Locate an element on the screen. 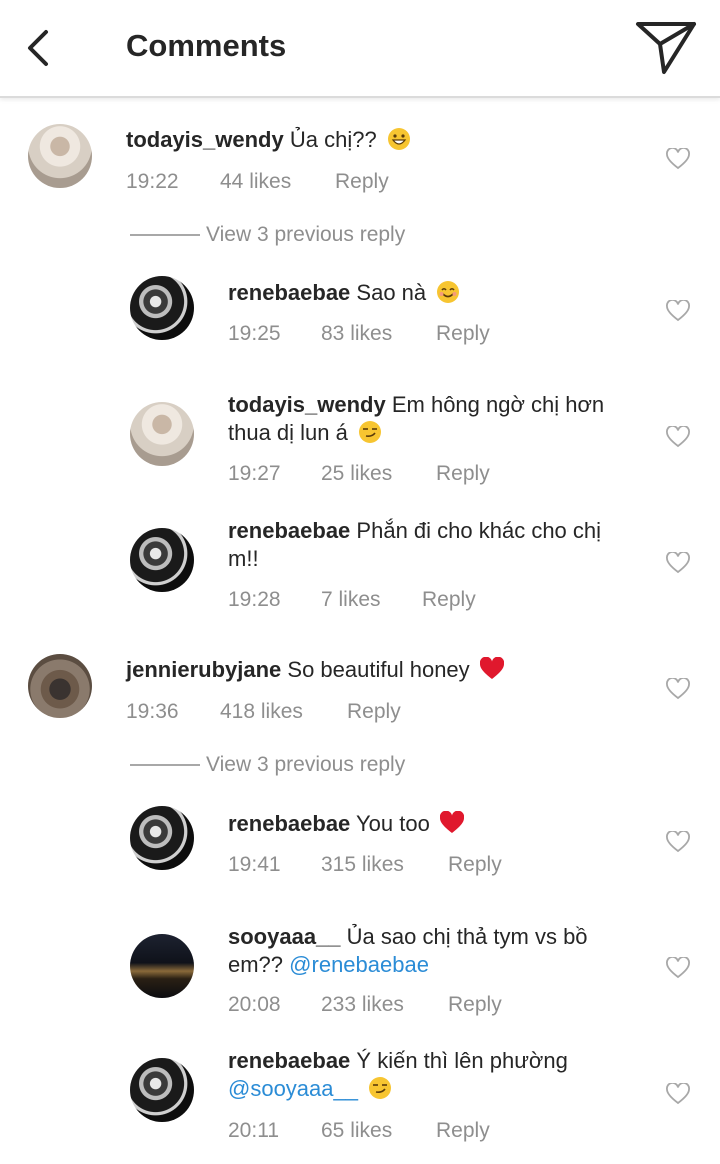 The width and height of the screenshot is (720, 1164). comment-text: todayis_wendy Em hông ngờ chị hơn is located at coordinates (416, 405).